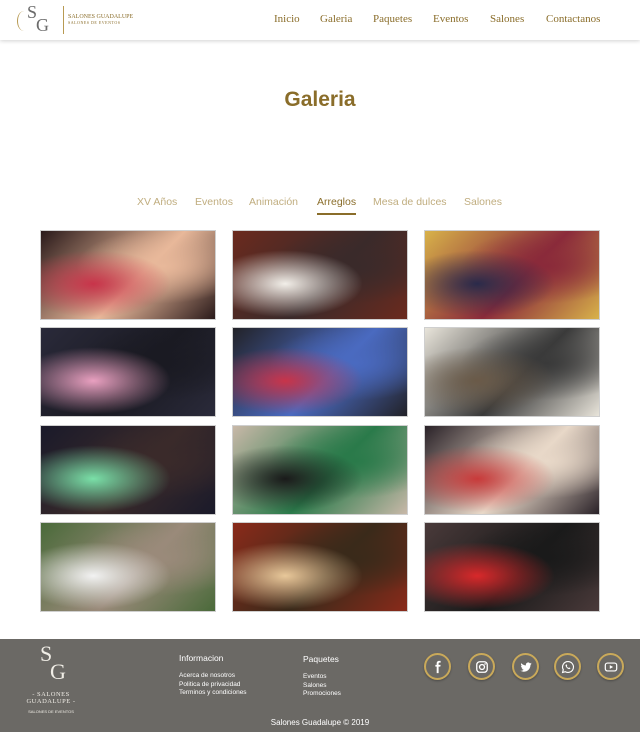  I want to click on photo-party-balloons, so click(512, 470).